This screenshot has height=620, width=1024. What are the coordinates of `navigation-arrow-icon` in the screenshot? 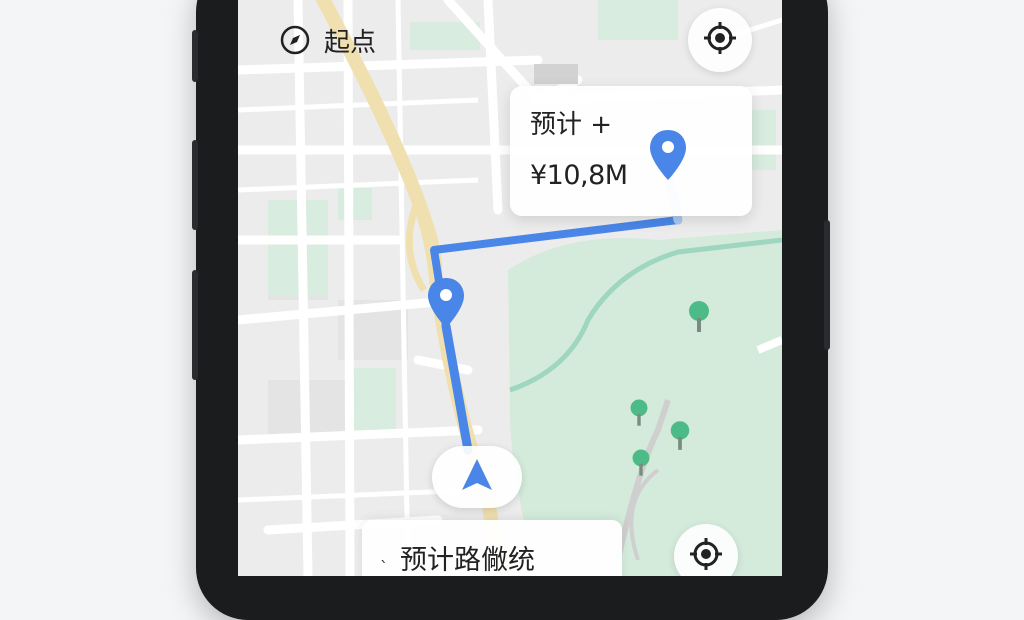 It's located at (477, 477).